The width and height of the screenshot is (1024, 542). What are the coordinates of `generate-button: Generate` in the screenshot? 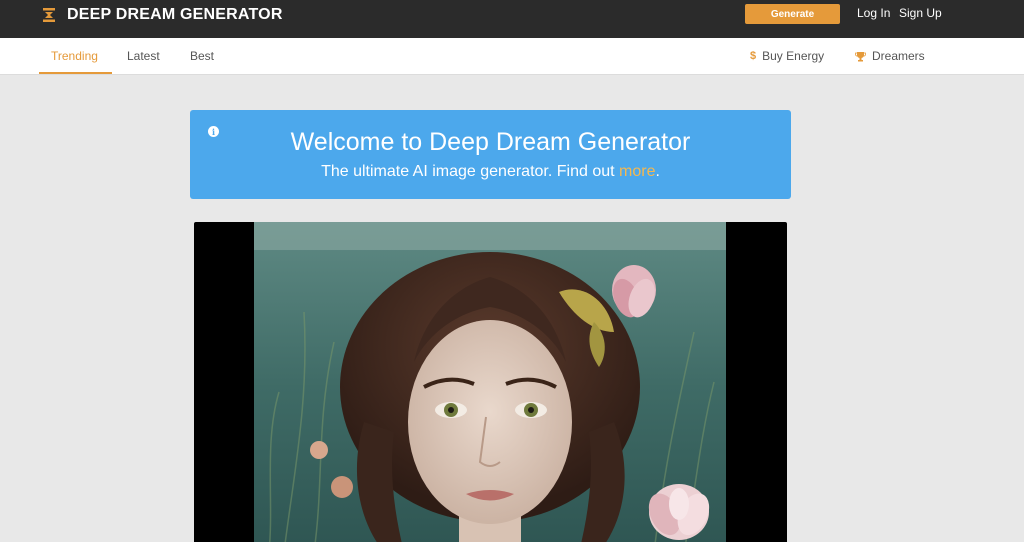 It's located at (792, 14).